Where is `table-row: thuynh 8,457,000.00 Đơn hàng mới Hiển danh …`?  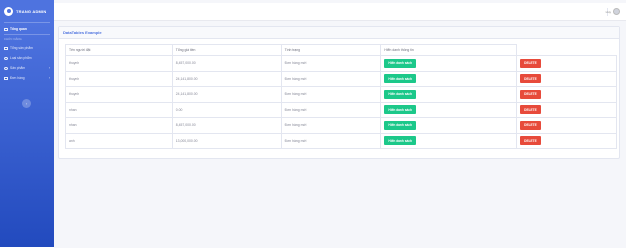
table-row: thuynh 8,457,000.00 Đơn hàng mới Hiển danh … is located at coordinates (341, 63).